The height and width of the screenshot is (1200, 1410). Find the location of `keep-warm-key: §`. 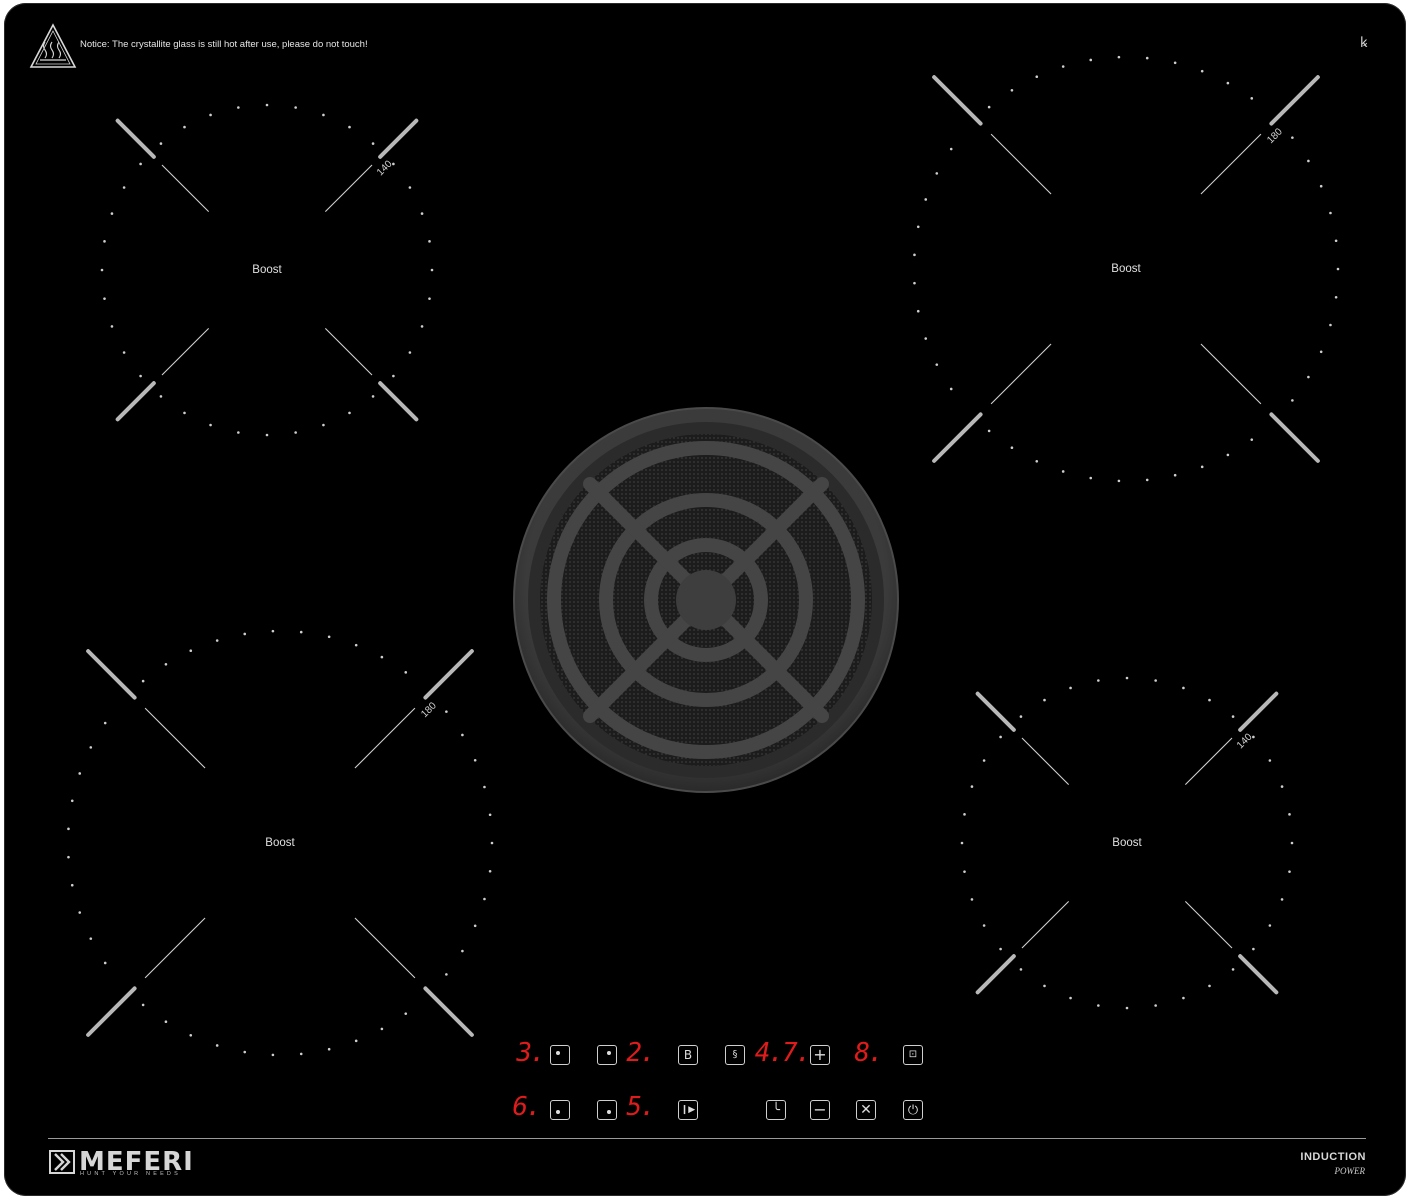

keep-warm-key: § is located at coordinates (735, 1055).